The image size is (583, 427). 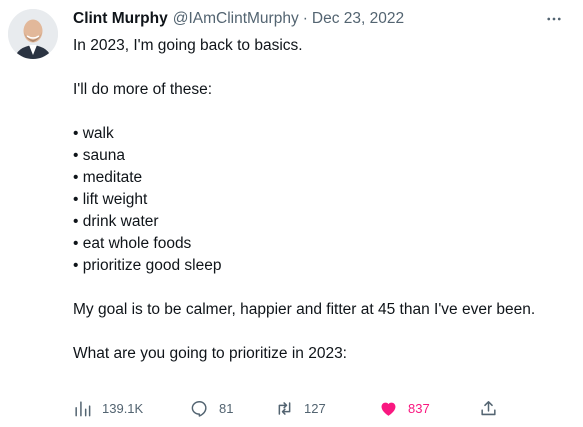 I want to click on list-item: • walk, so click(x=93, y=133).